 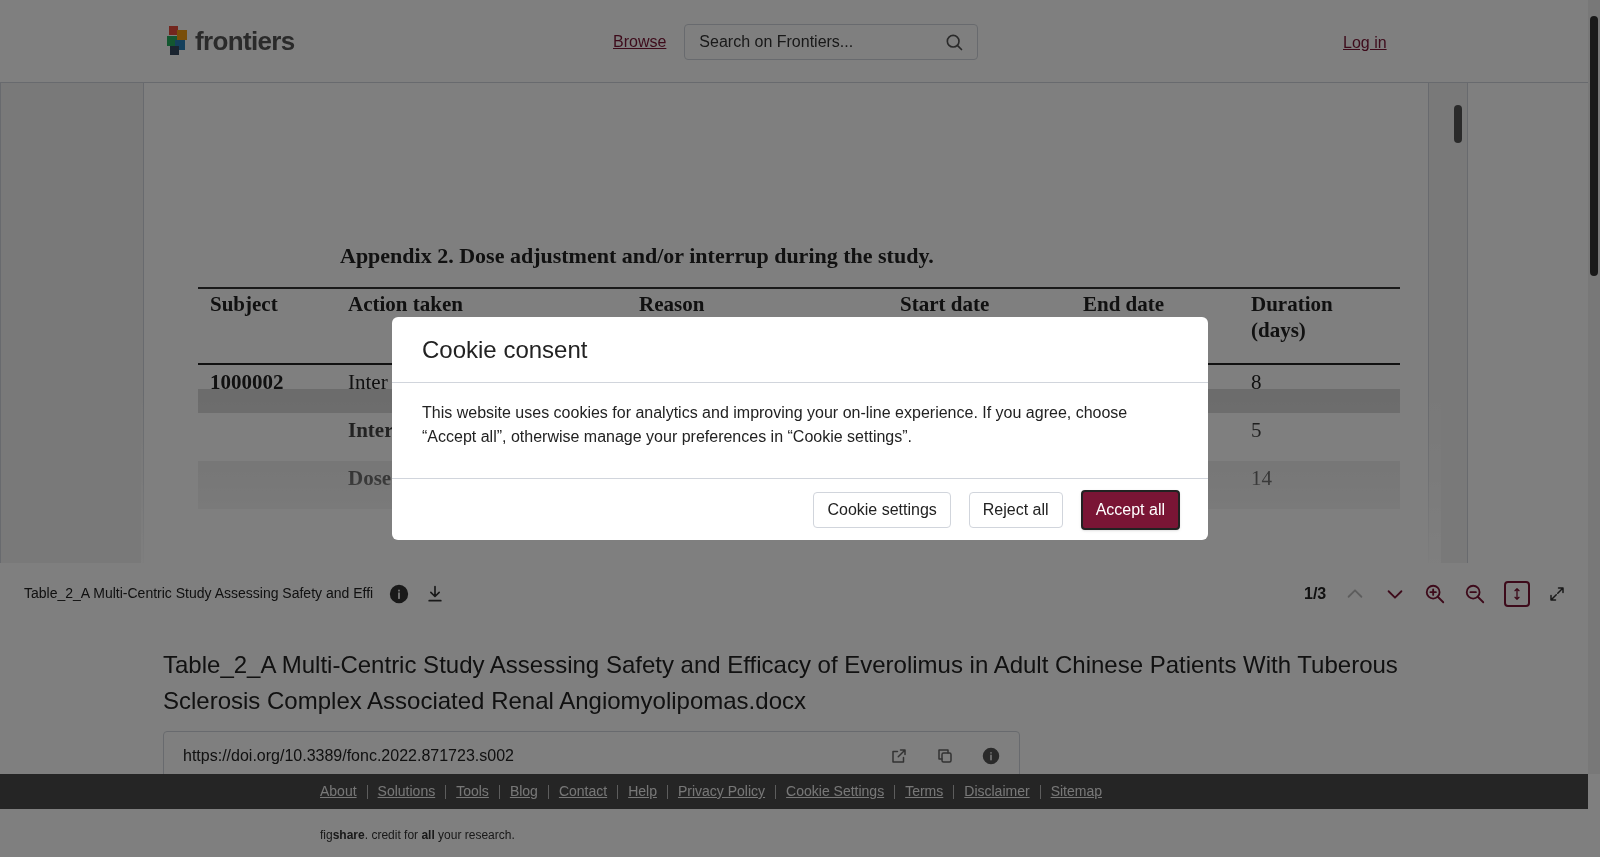 What do you see at coordinates (1557, 594) in the screenshot?
I see `fullscreen-icon` at bounding box center [1557, 594].